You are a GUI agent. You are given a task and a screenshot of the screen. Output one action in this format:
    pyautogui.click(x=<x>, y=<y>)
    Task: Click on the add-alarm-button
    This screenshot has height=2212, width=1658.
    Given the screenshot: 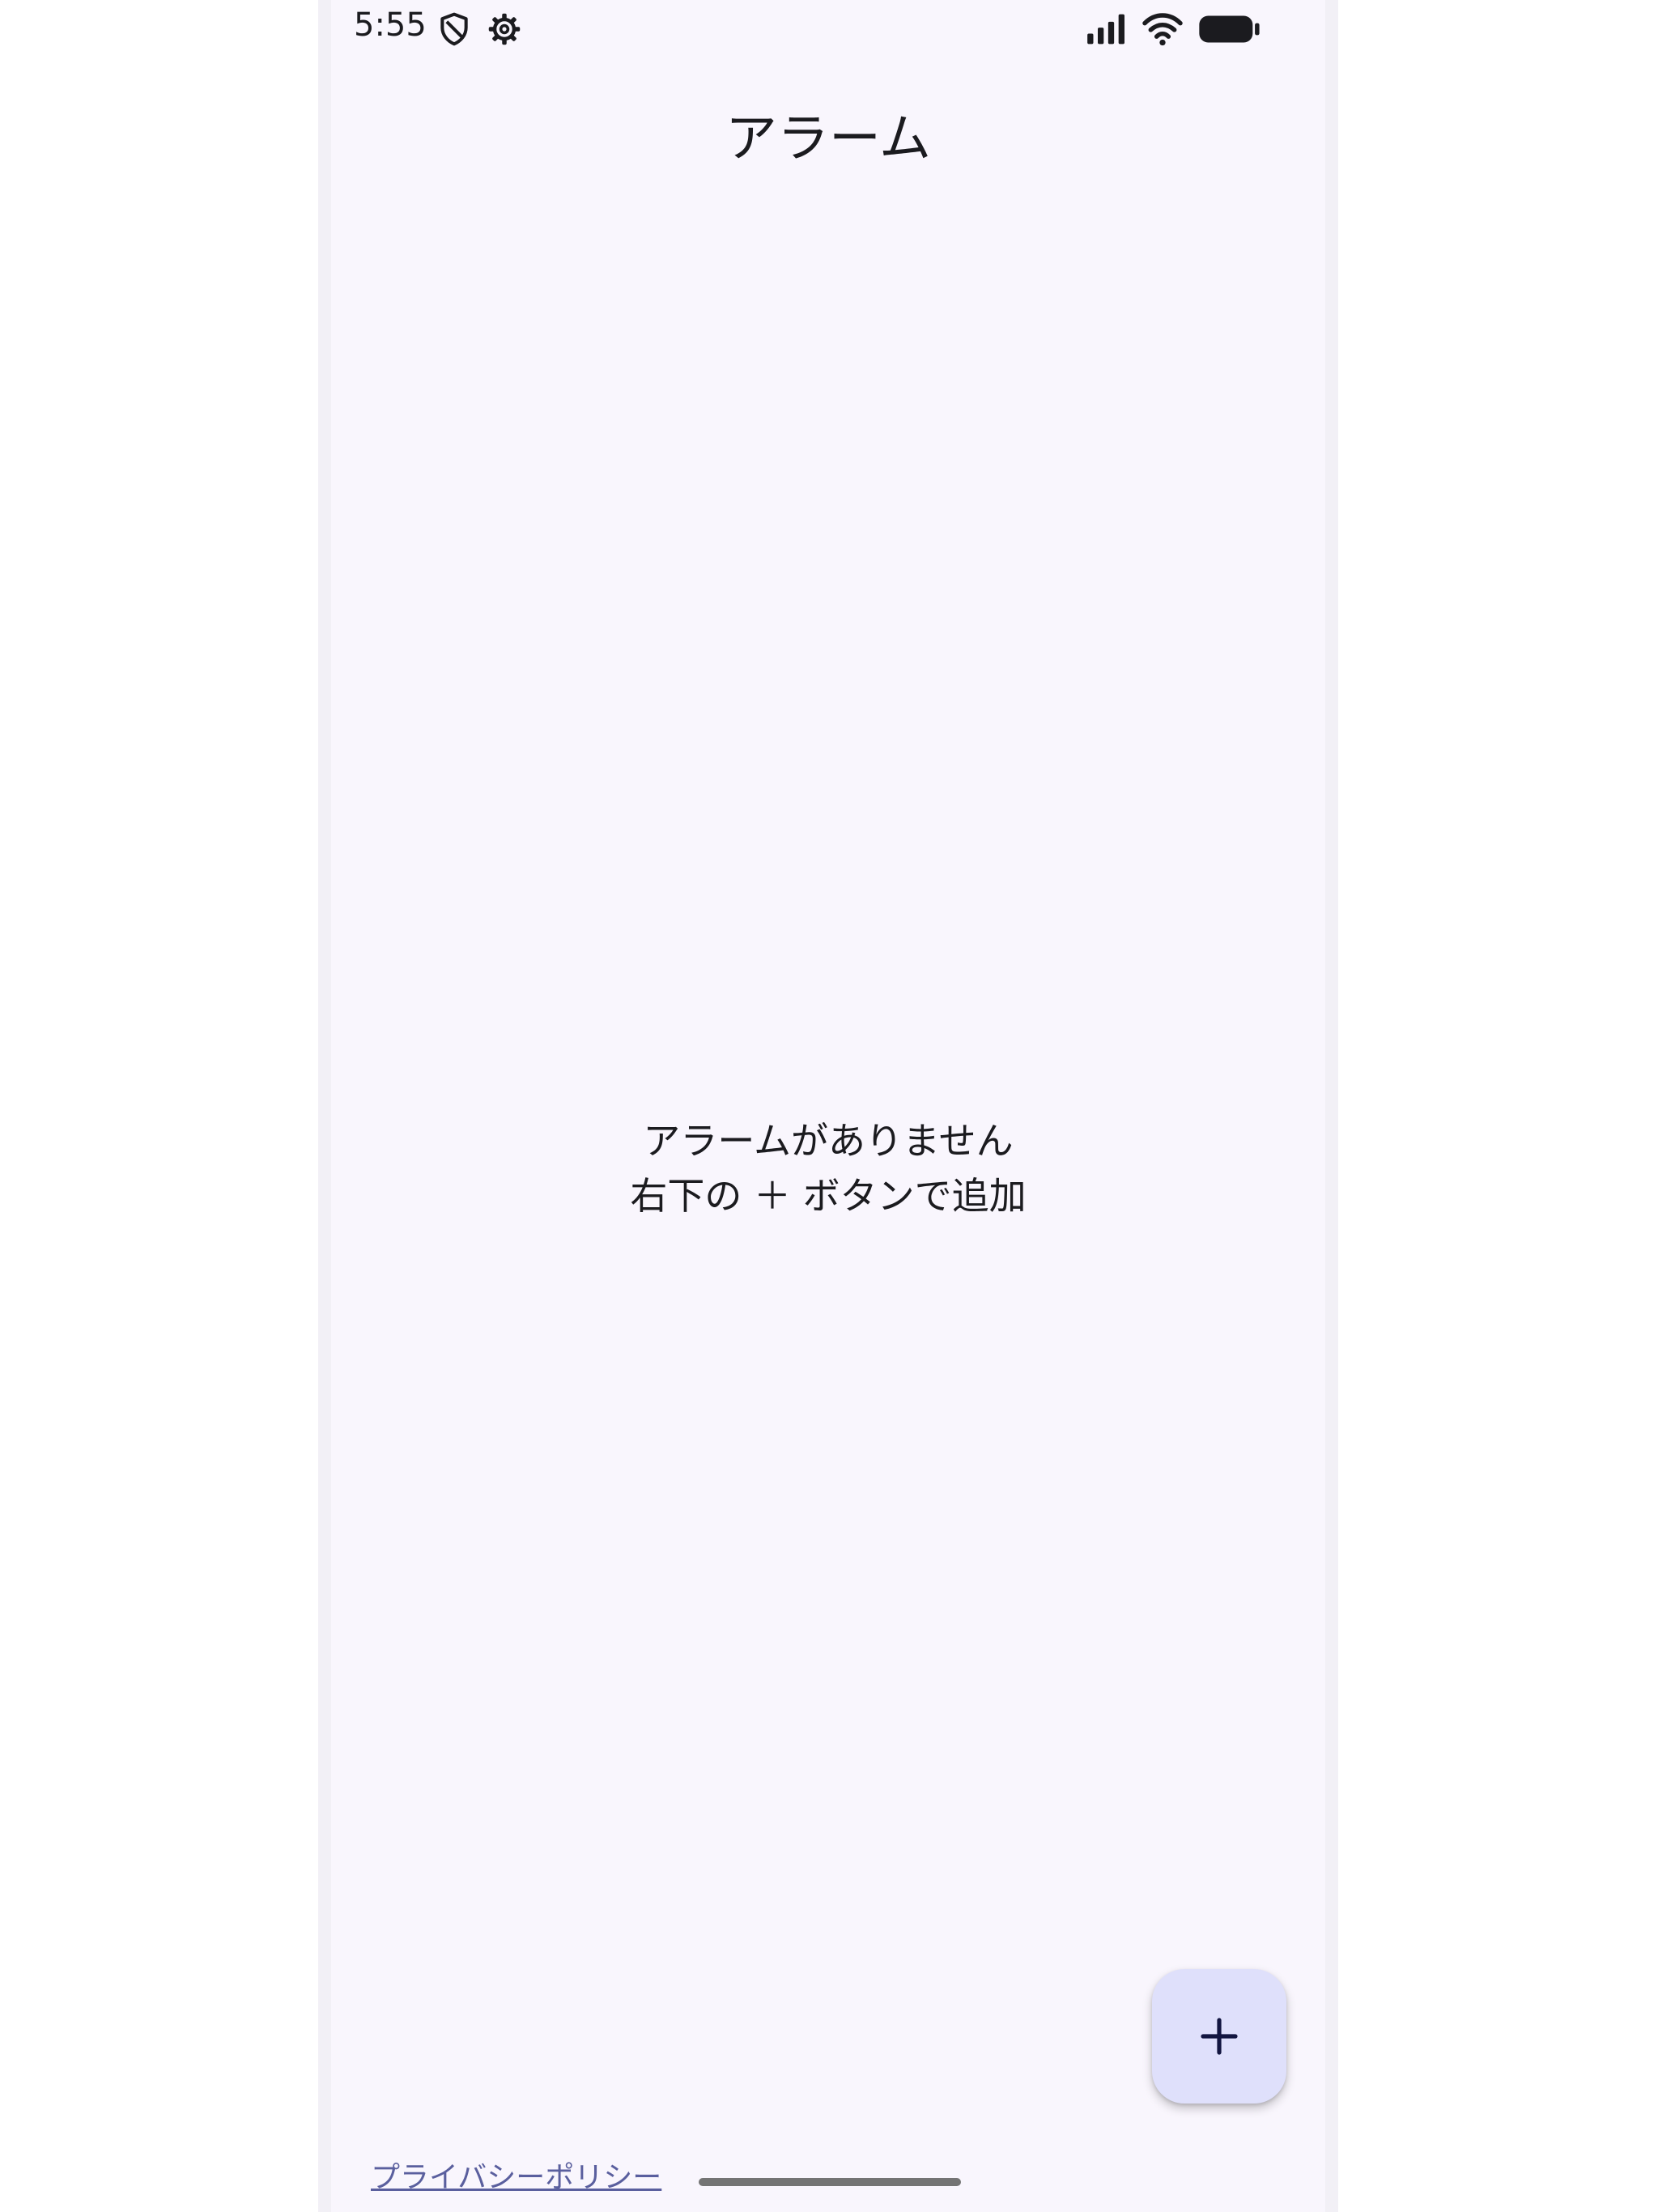 What is the action you would take?
    pyautogui.click(x=1219, y=2037)
    